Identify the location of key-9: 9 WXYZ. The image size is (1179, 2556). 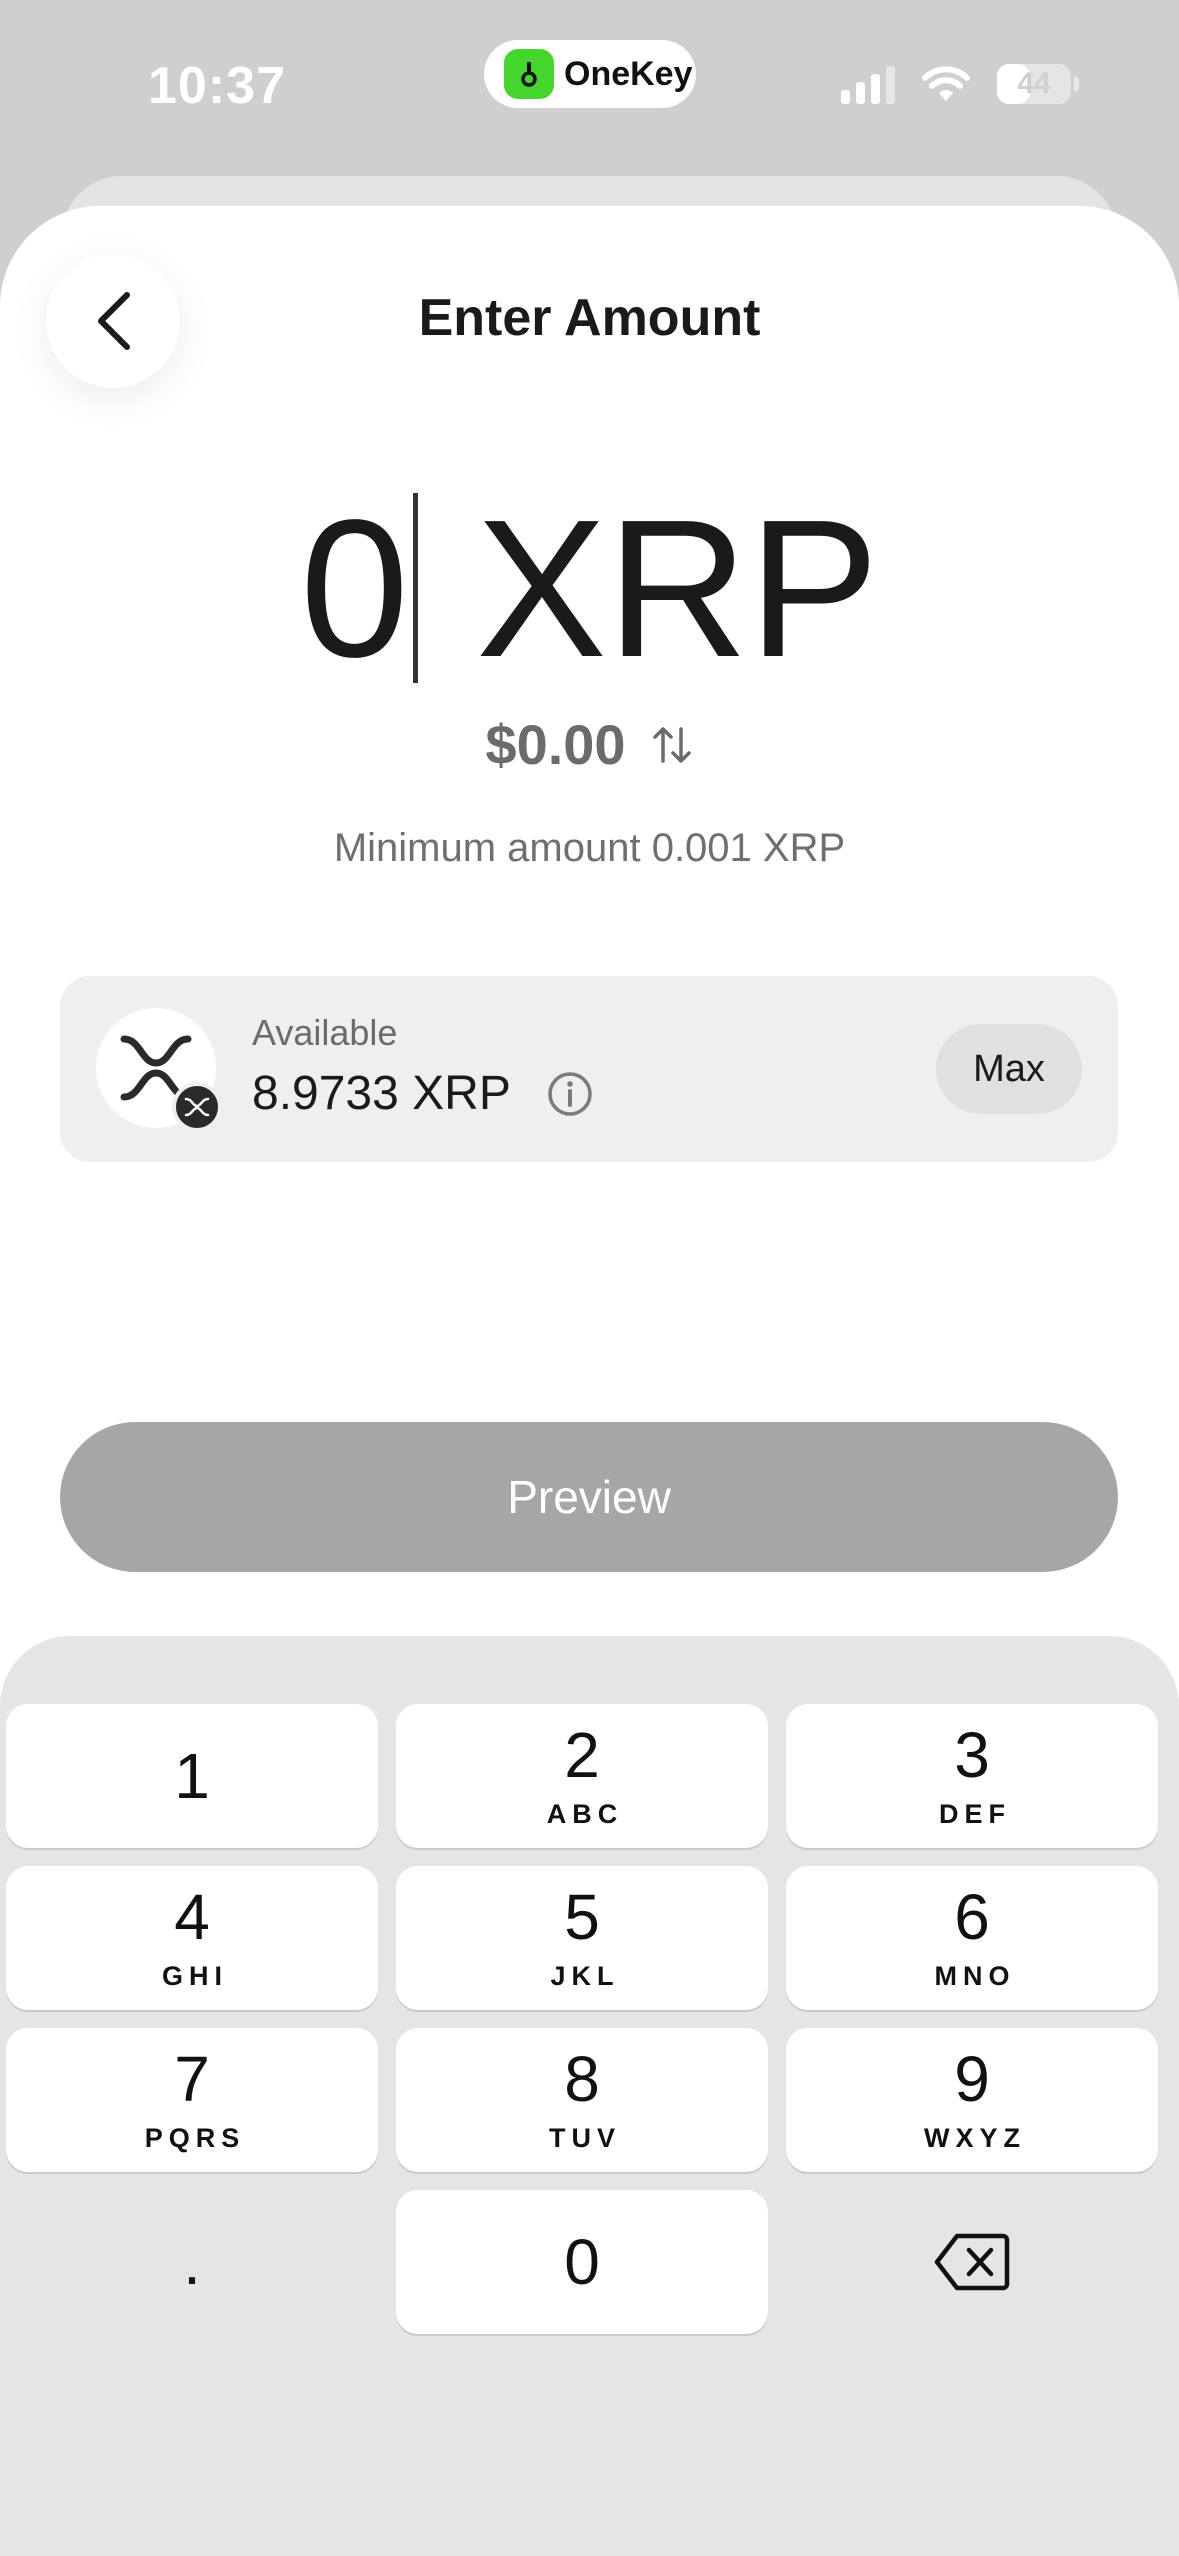
(972, 2100).